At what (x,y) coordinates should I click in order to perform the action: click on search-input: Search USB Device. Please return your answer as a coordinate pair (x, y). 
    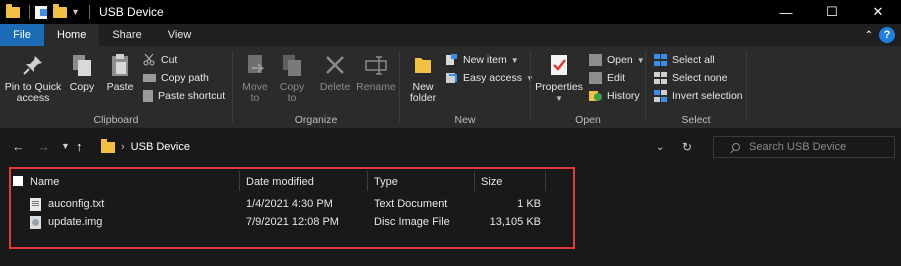
    Looking at the image, I should click on (804, 147).